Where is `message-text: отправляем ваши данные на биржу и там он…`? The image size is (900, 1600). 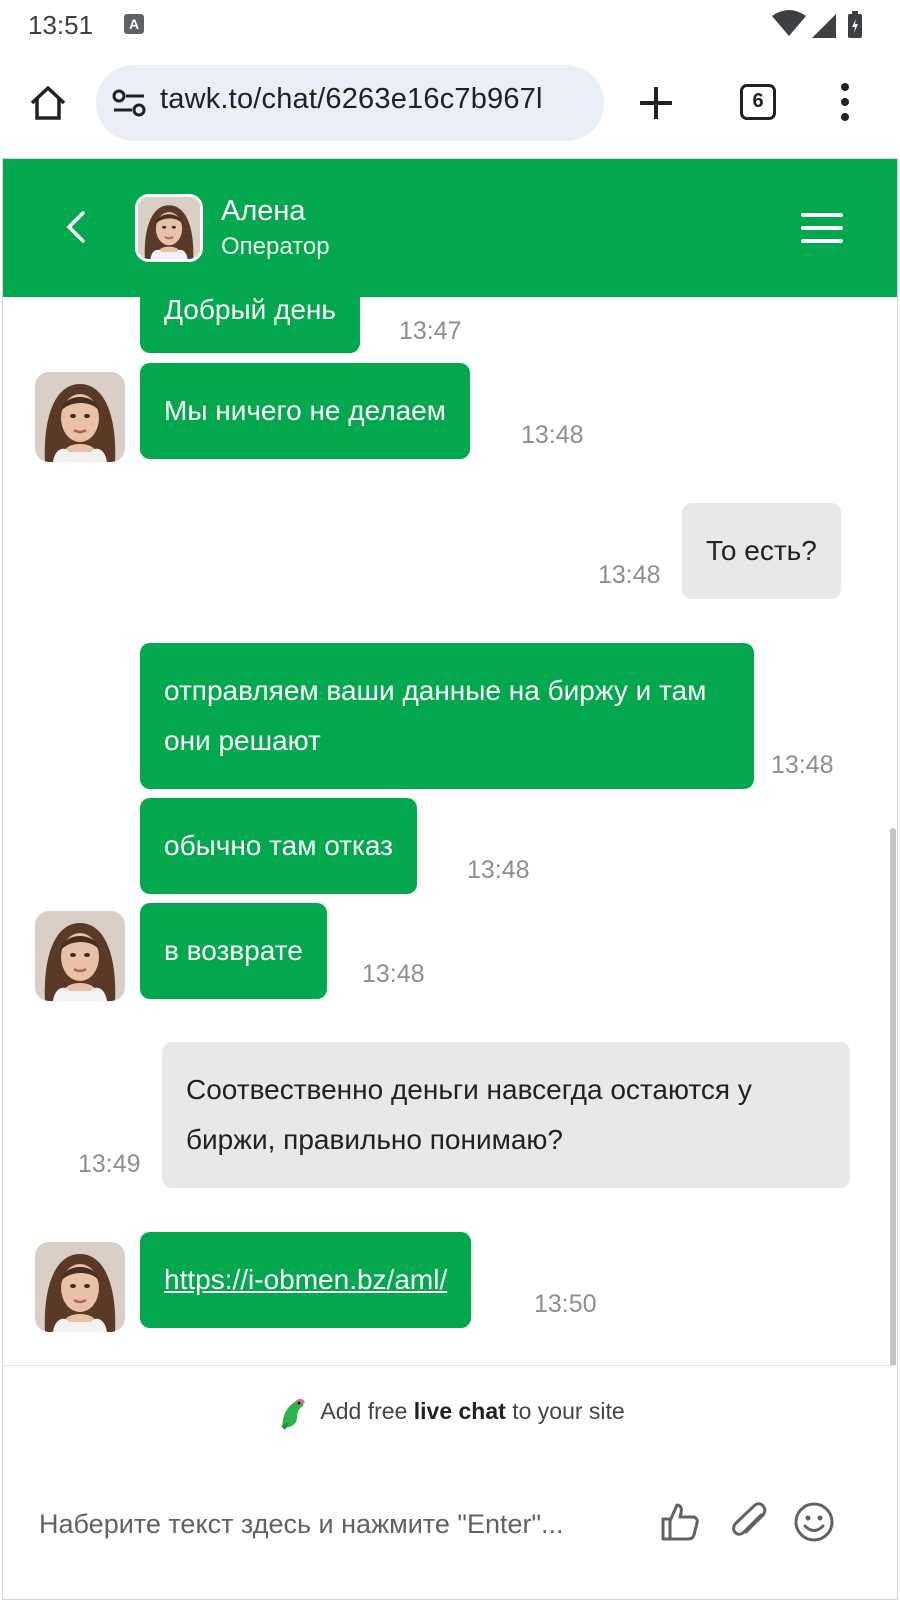
message-text: отправляем ваши данные на биржу и там он… is located at coordinates (435, 715).